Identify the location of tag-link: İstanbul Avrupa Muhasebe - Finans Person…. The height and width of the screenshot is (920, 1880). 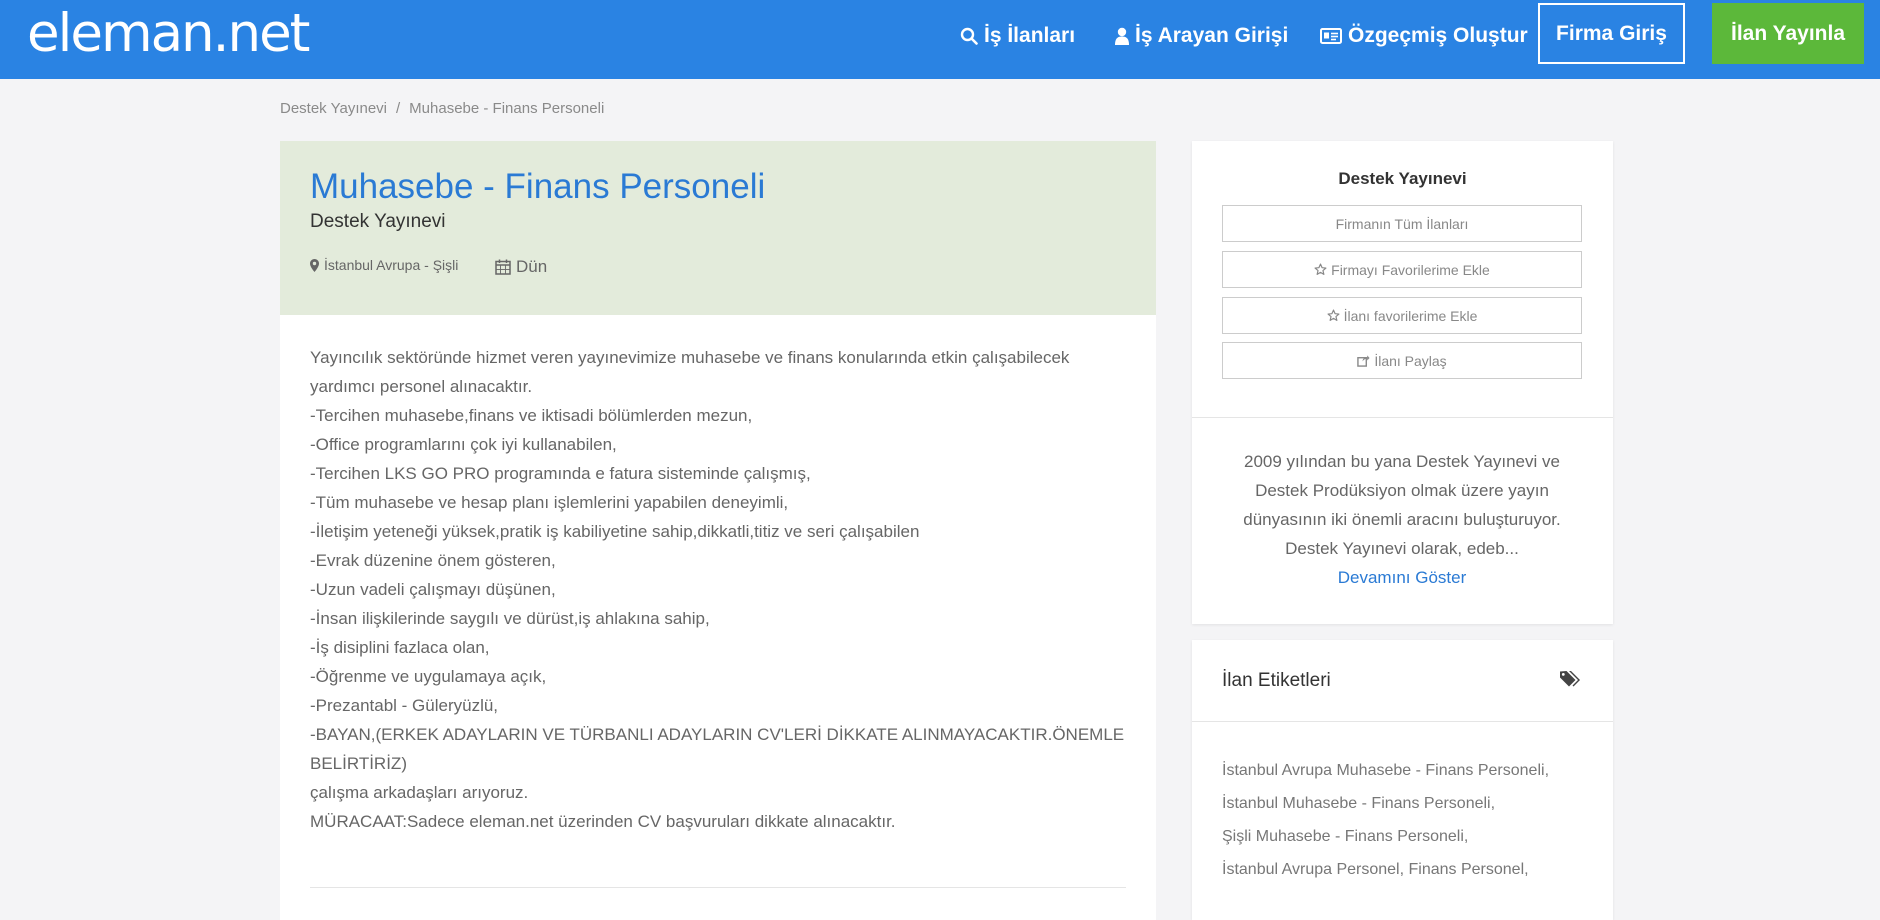
(1385, 770).